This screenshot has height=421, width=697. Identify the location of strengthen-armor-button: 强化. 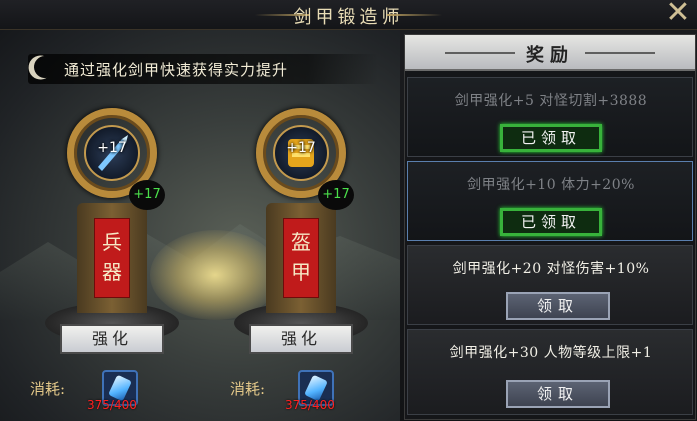
(301, 339).